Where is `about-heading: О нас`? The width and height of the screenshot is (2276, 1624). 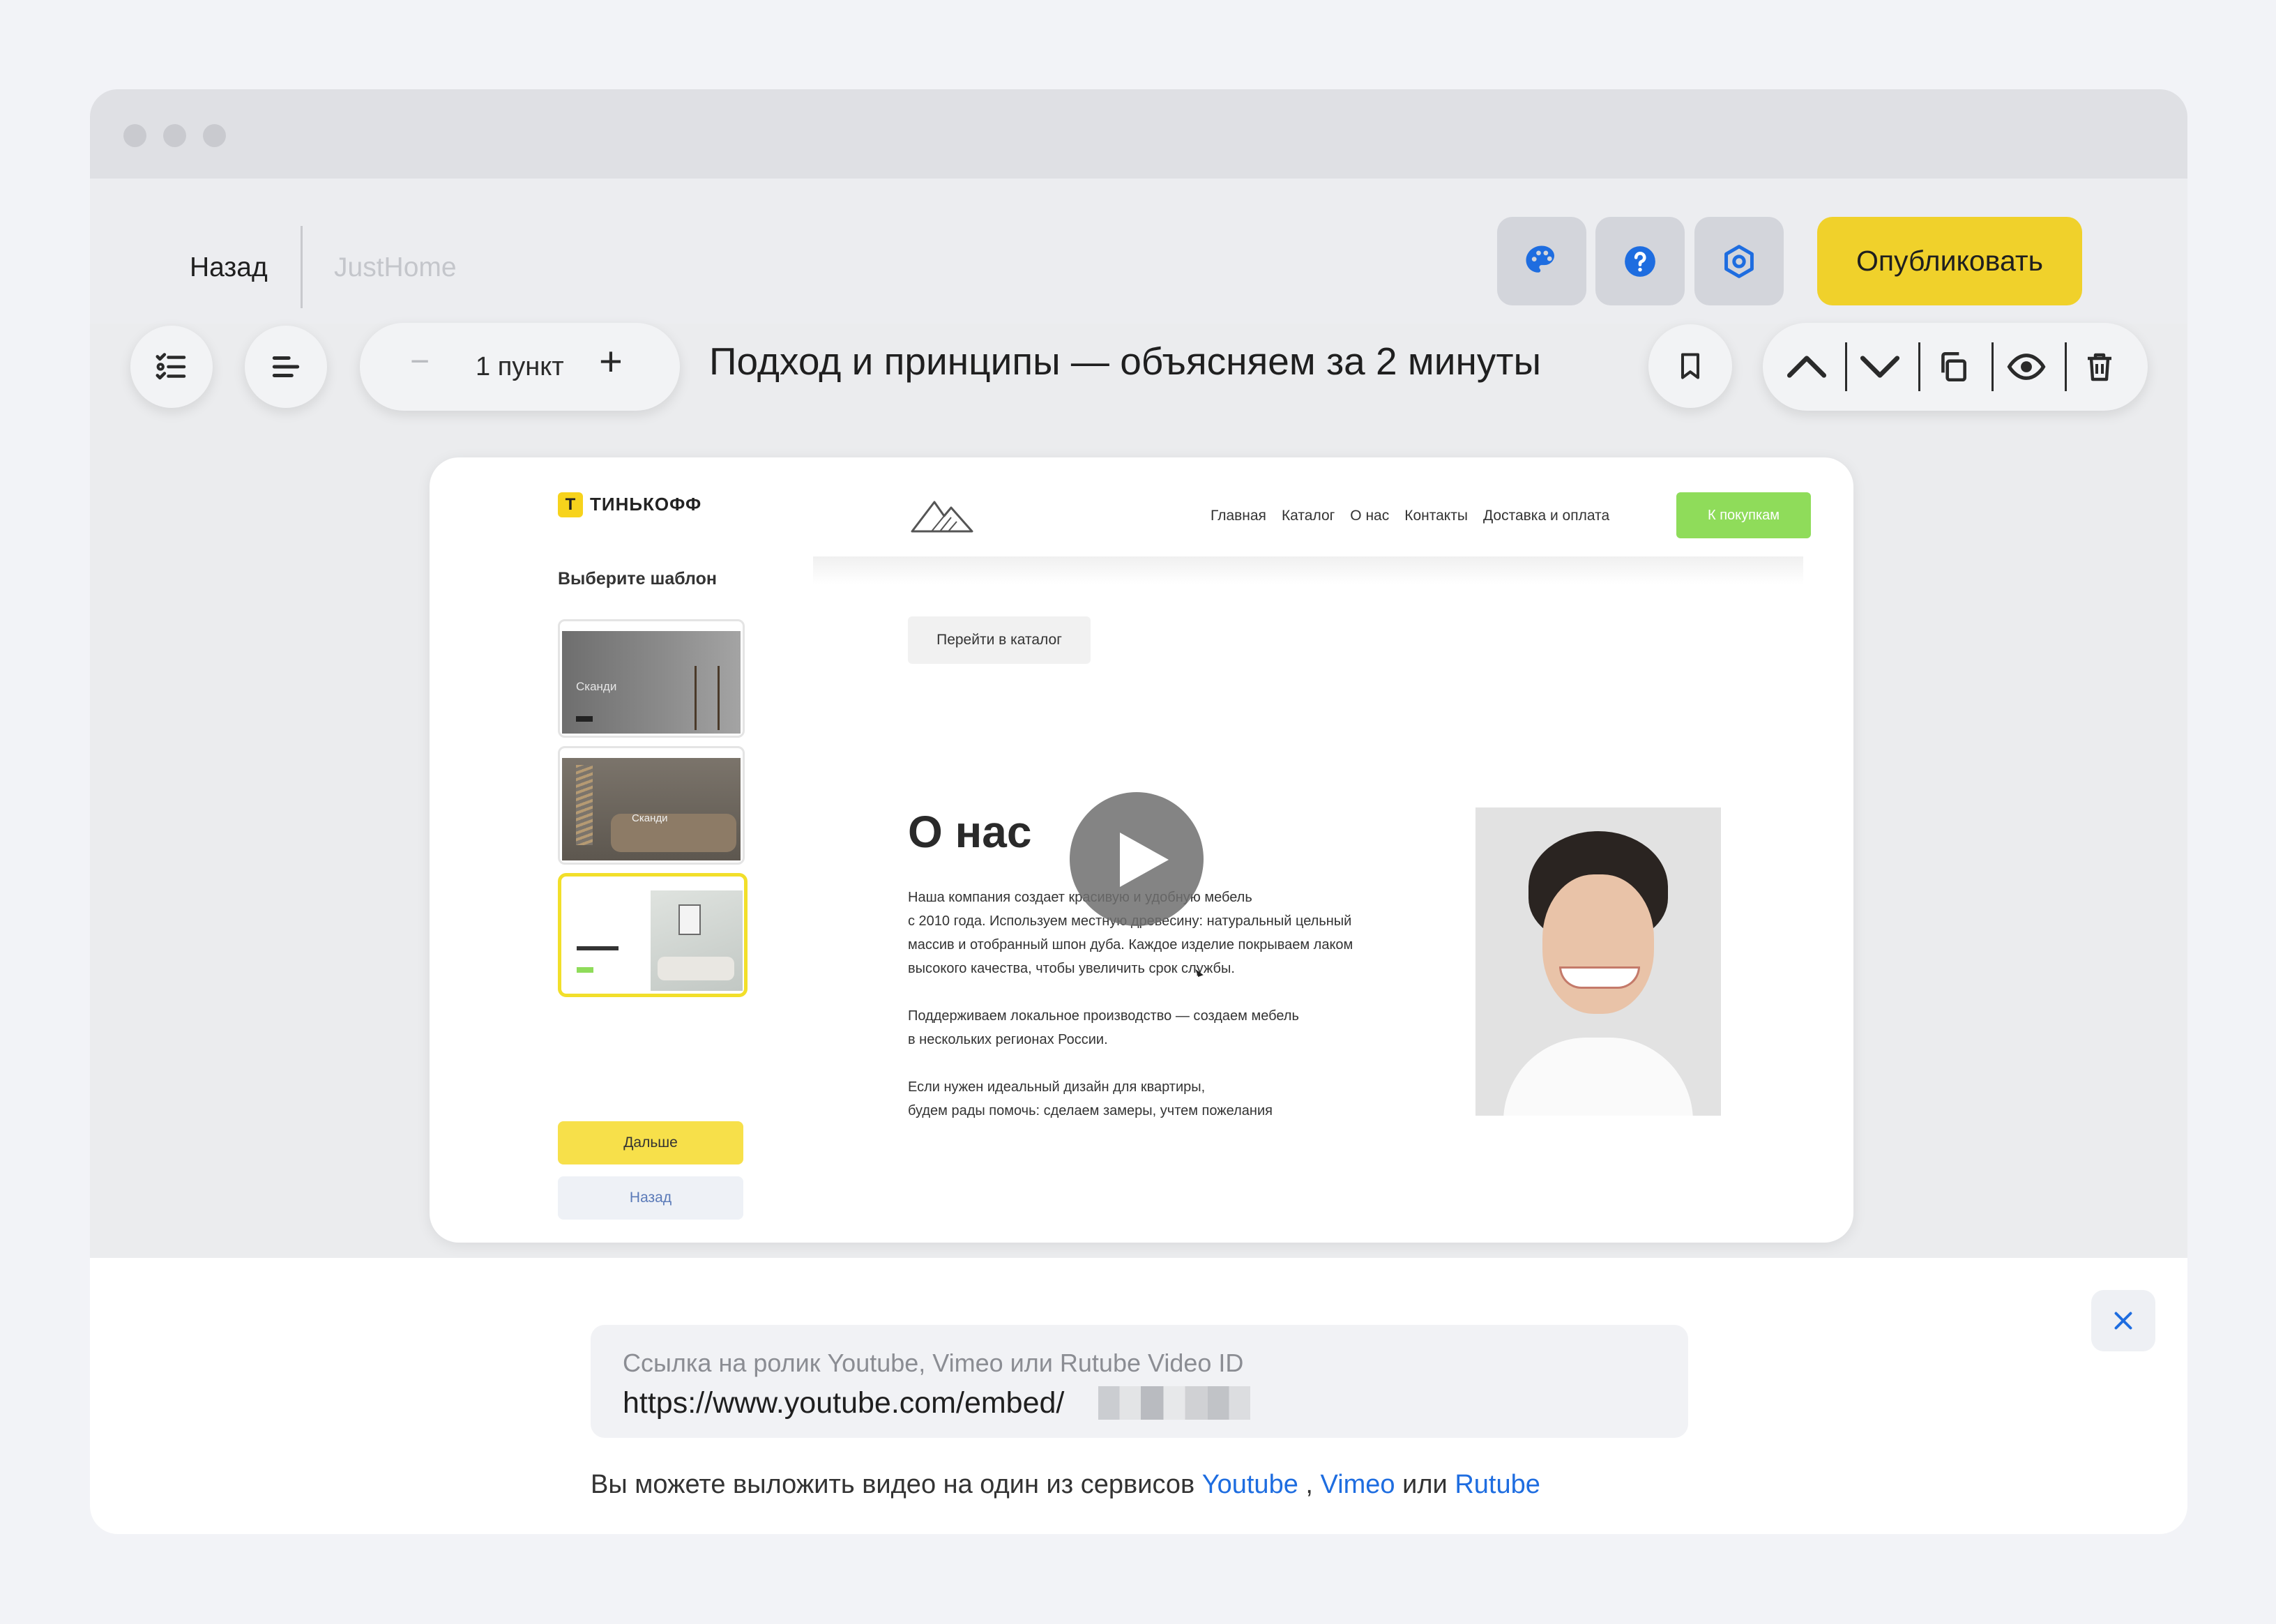 about-heading: О нас is located at coordinates (970, 832).